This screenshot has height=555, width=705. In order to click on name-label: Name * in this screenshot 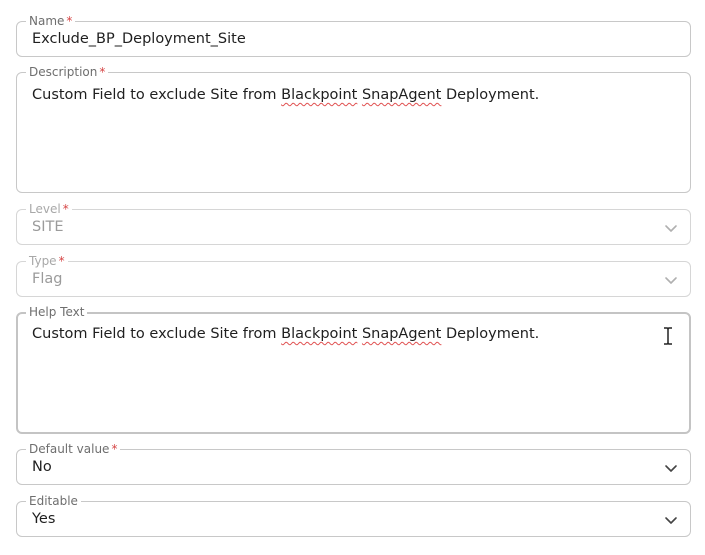, I will do `click(51, 21)`.